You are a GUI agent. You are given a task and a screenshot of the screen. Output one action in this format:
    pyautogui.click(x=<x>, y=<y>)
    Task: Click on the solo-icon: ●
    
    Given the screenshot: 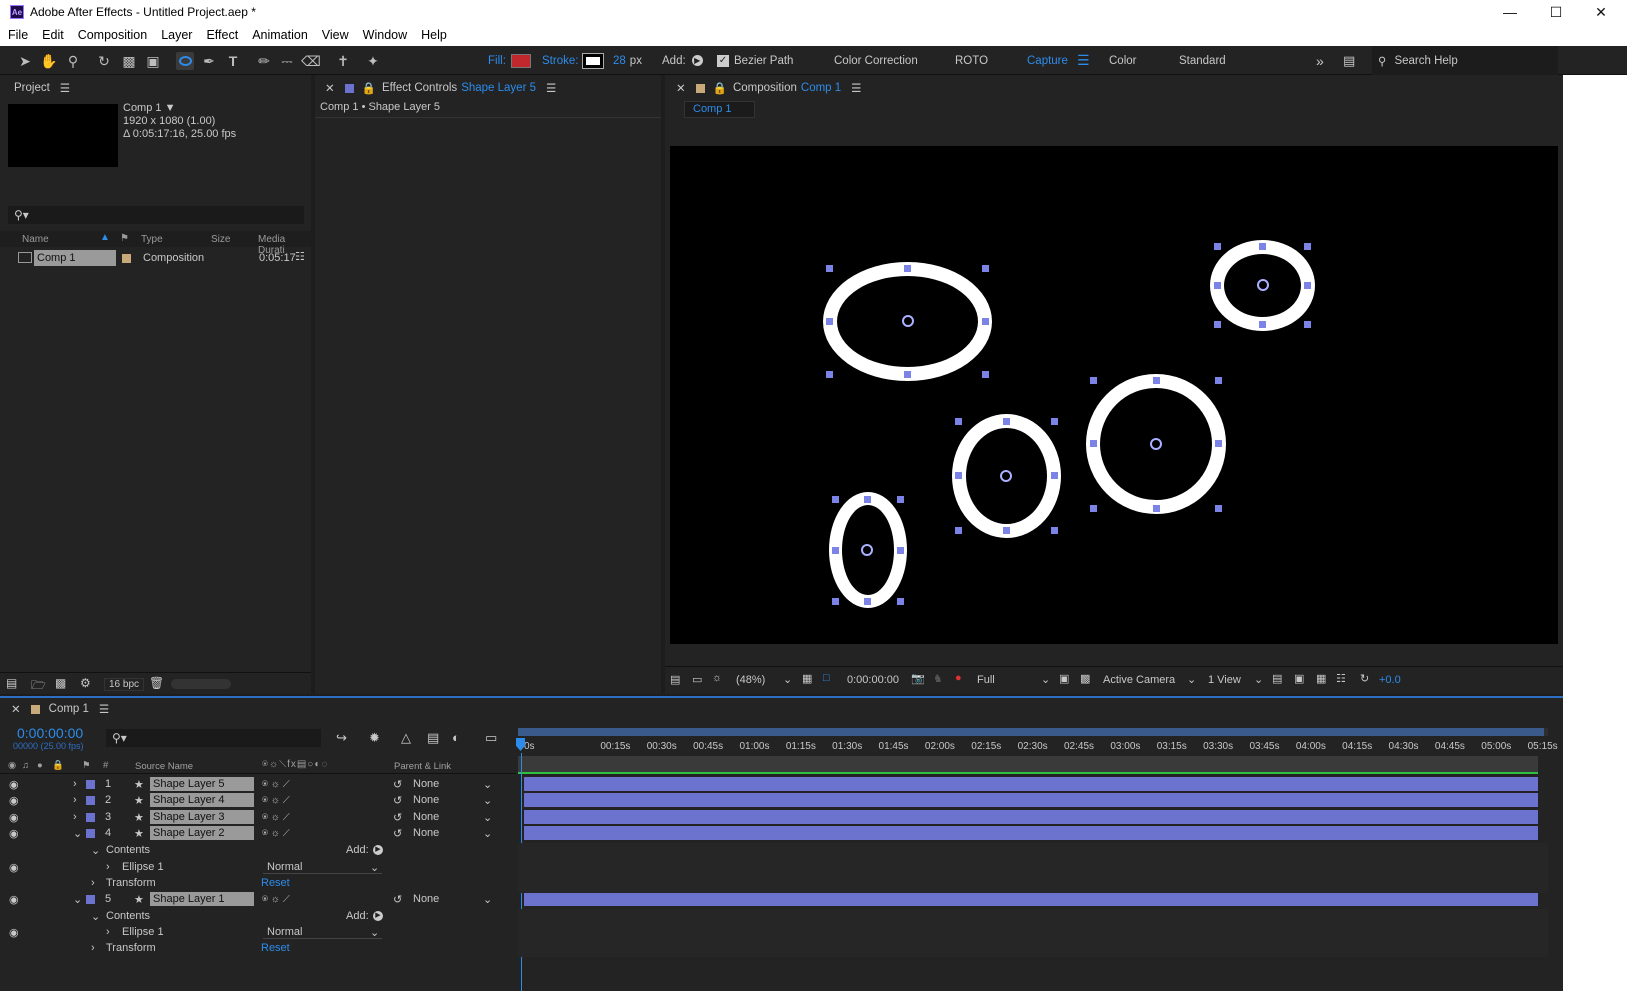 What is the action you would take?
    pyautogui.click(x=40, y=765)
    